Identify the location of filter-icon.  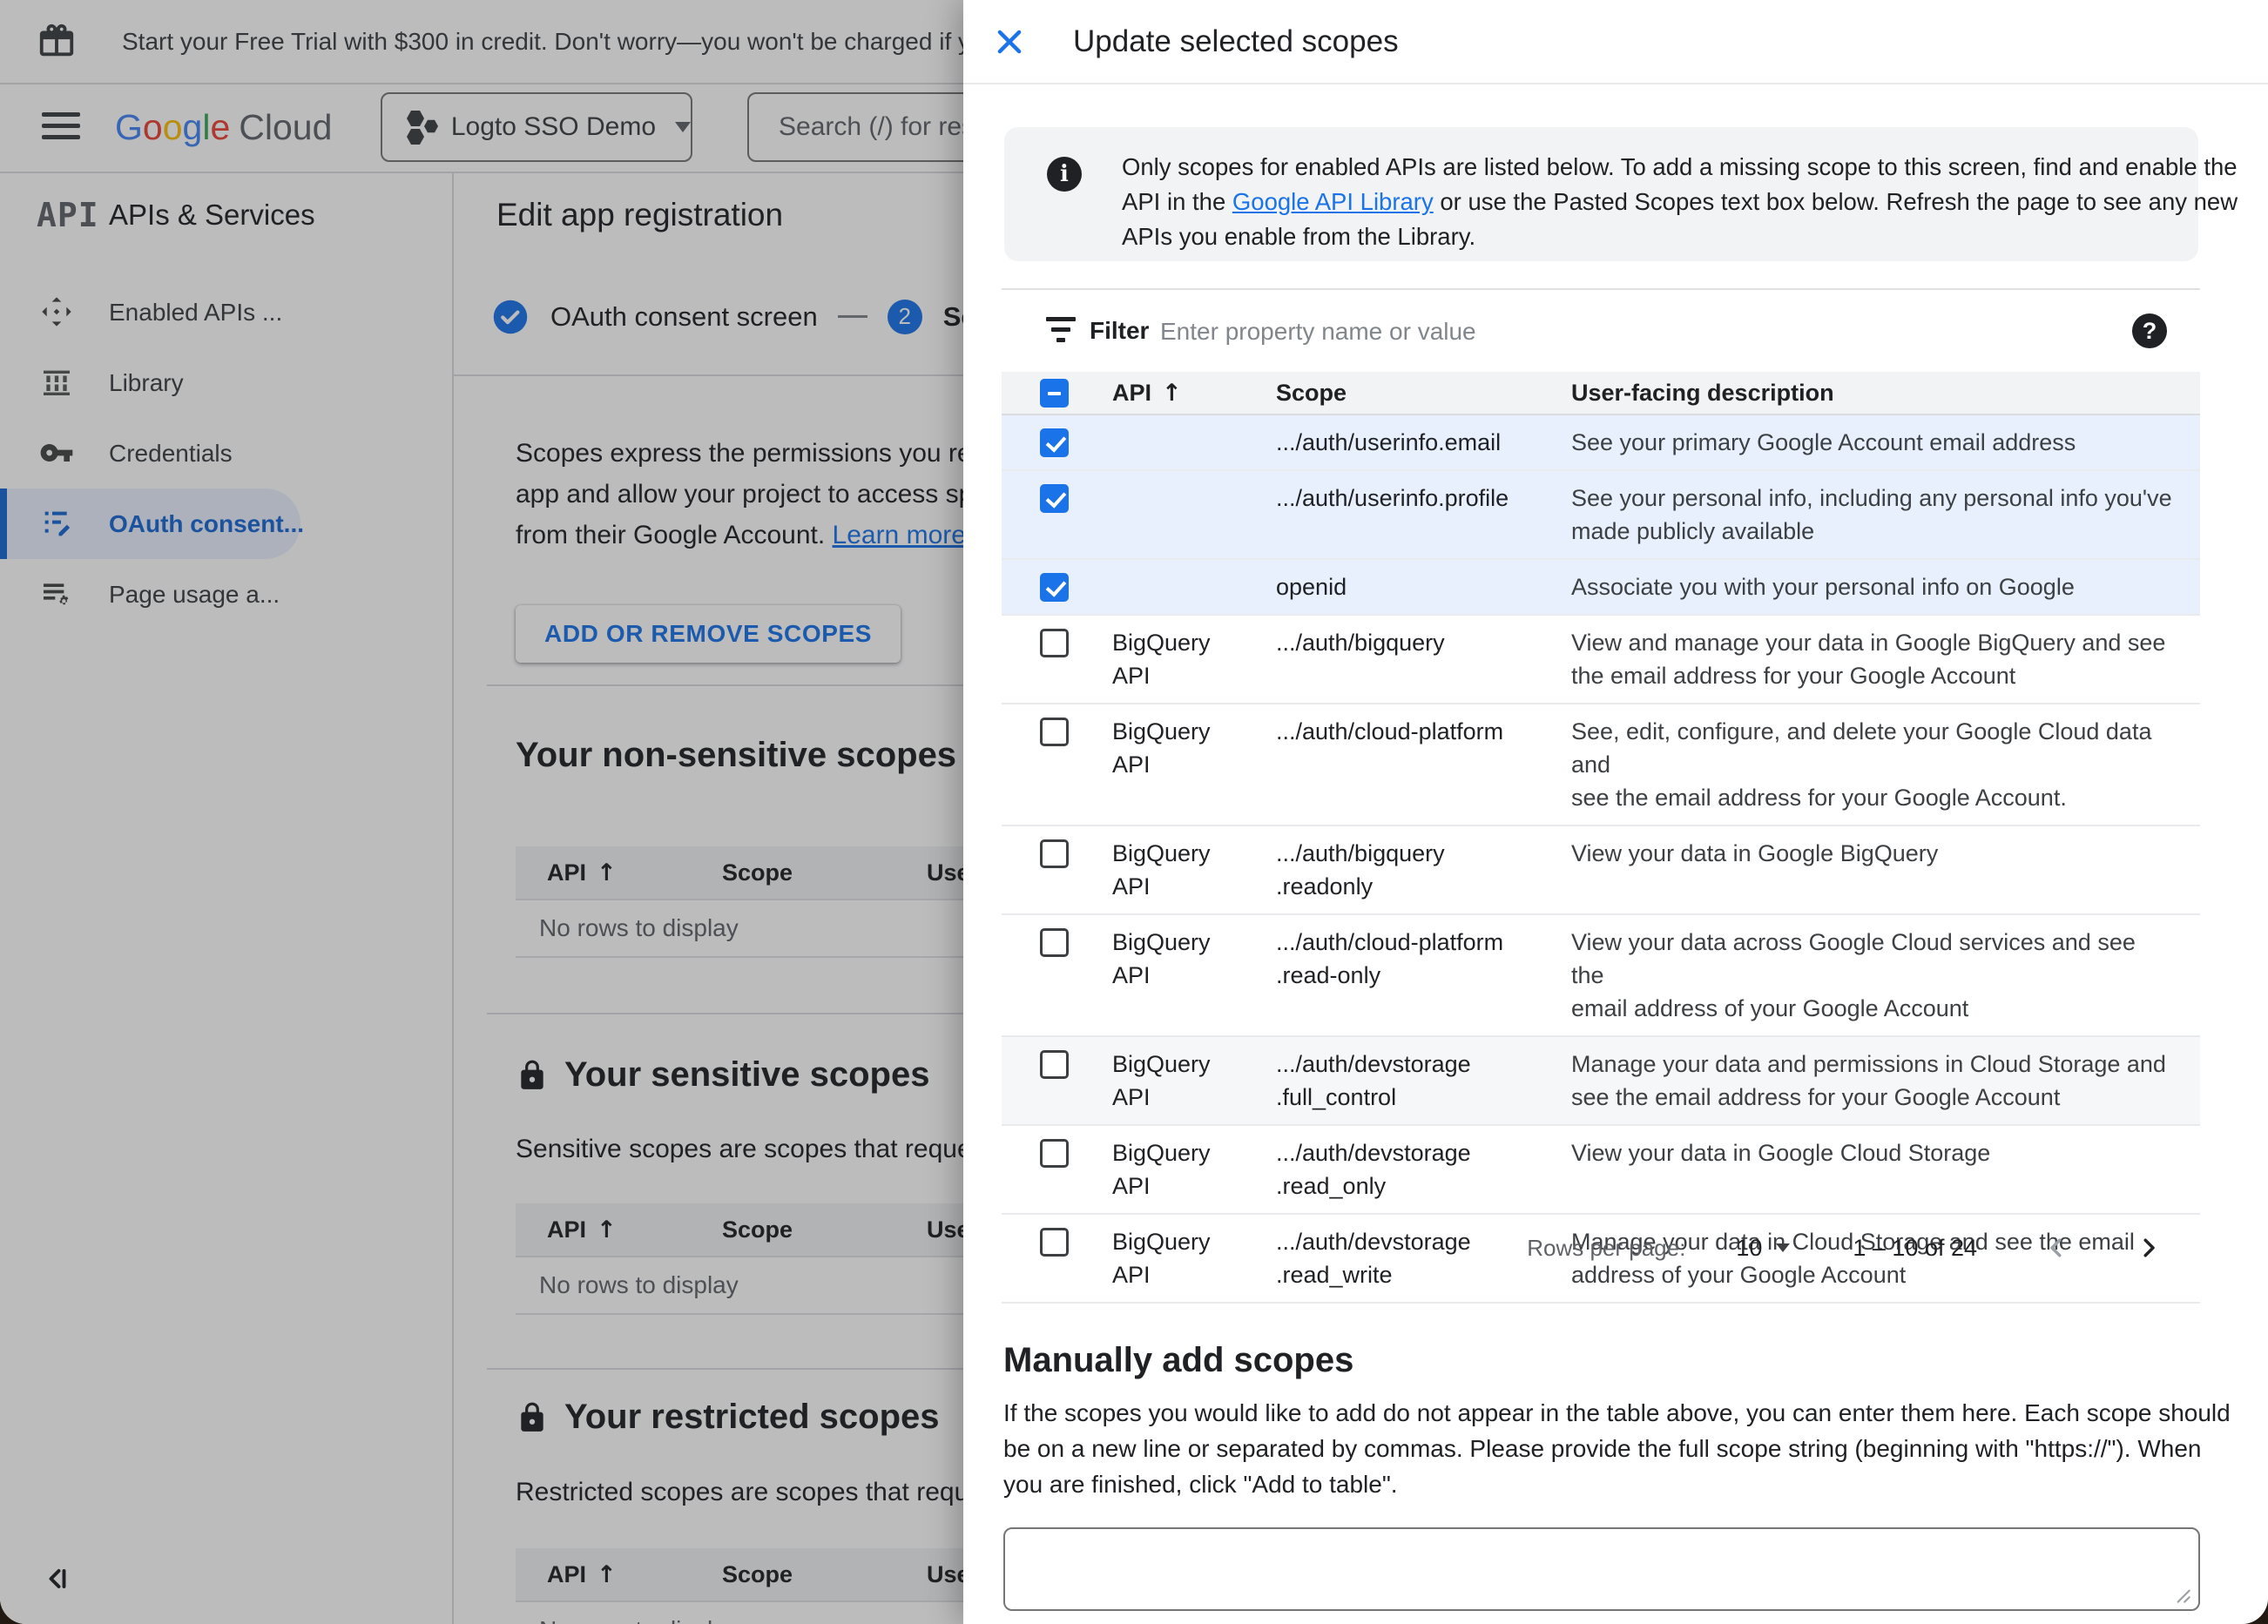
(1061, 331).